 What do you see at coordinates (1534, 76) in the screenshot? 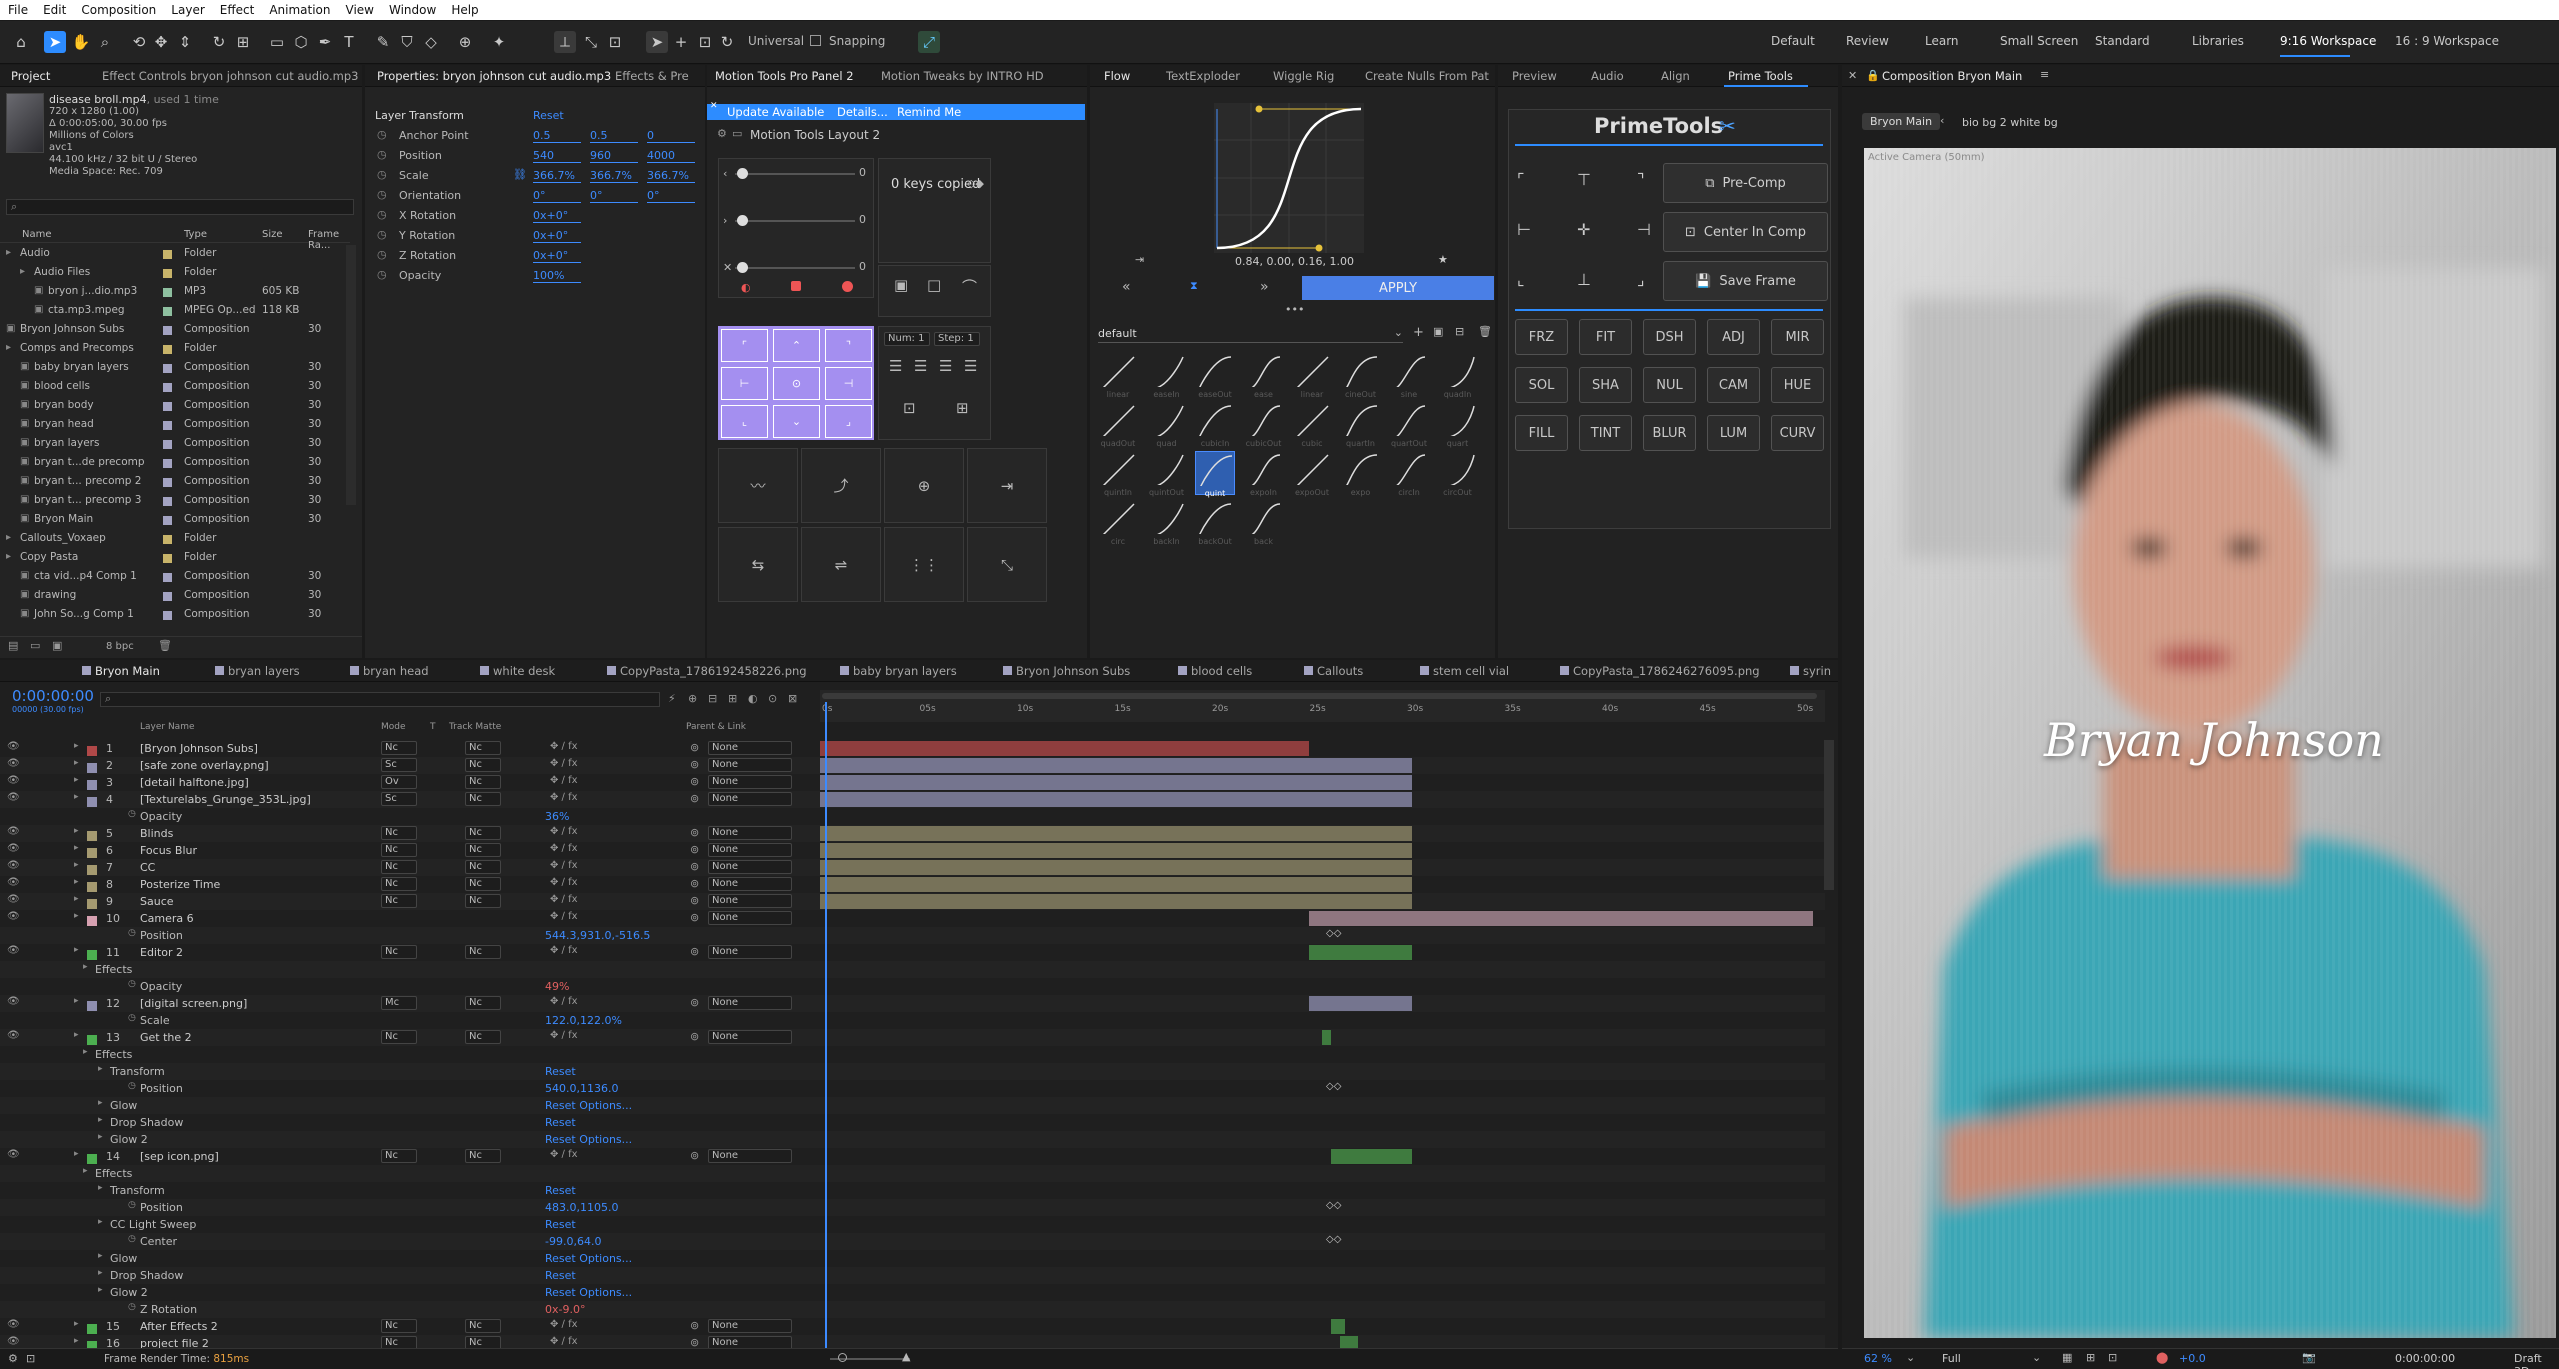
I see `tab-prime-0: Preview` at bounding box center [1534, 76].